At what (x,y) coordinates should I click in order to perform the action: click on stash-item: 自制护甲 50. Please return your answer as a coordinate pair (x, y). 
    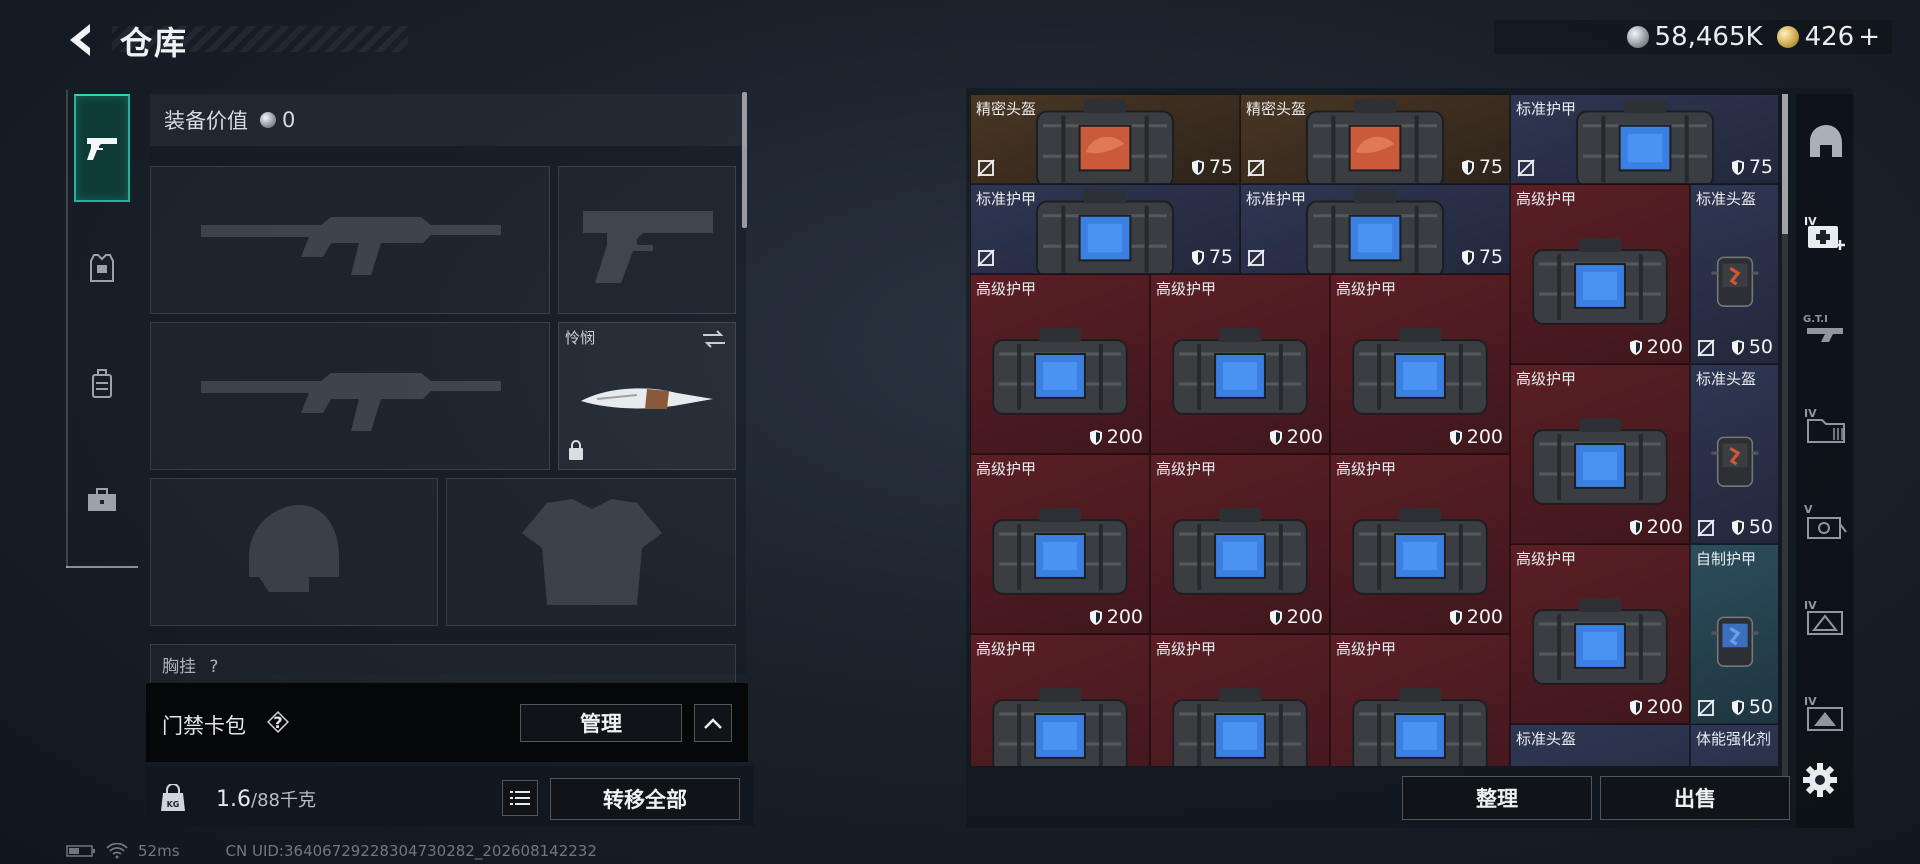
    Looking at the image, I should click on (1734, 634).